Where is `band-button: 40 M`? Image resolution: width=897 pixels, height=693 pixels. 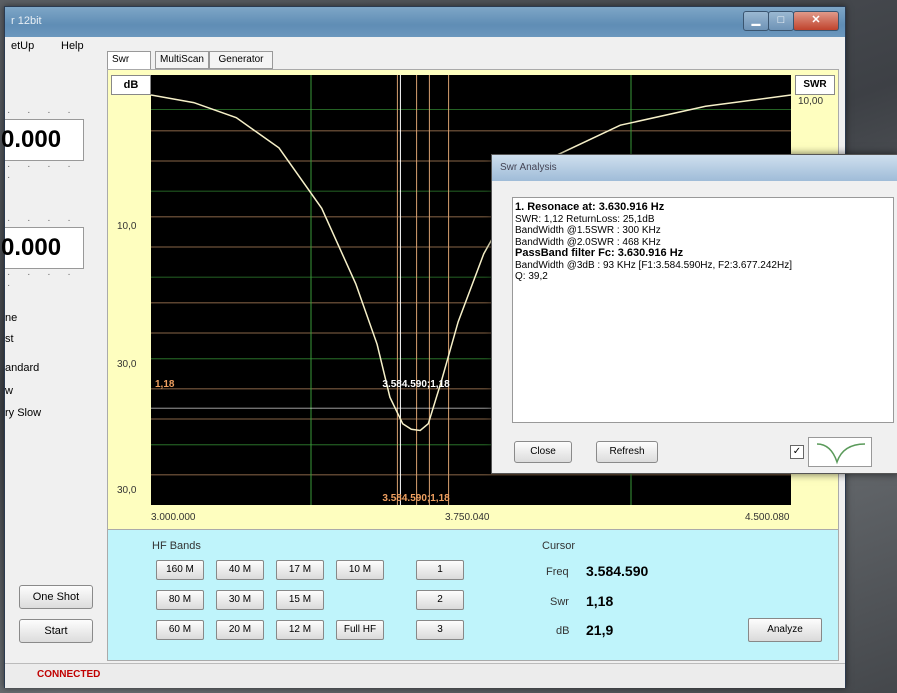 band-button: 40 M is located at coordinates (240, 570).